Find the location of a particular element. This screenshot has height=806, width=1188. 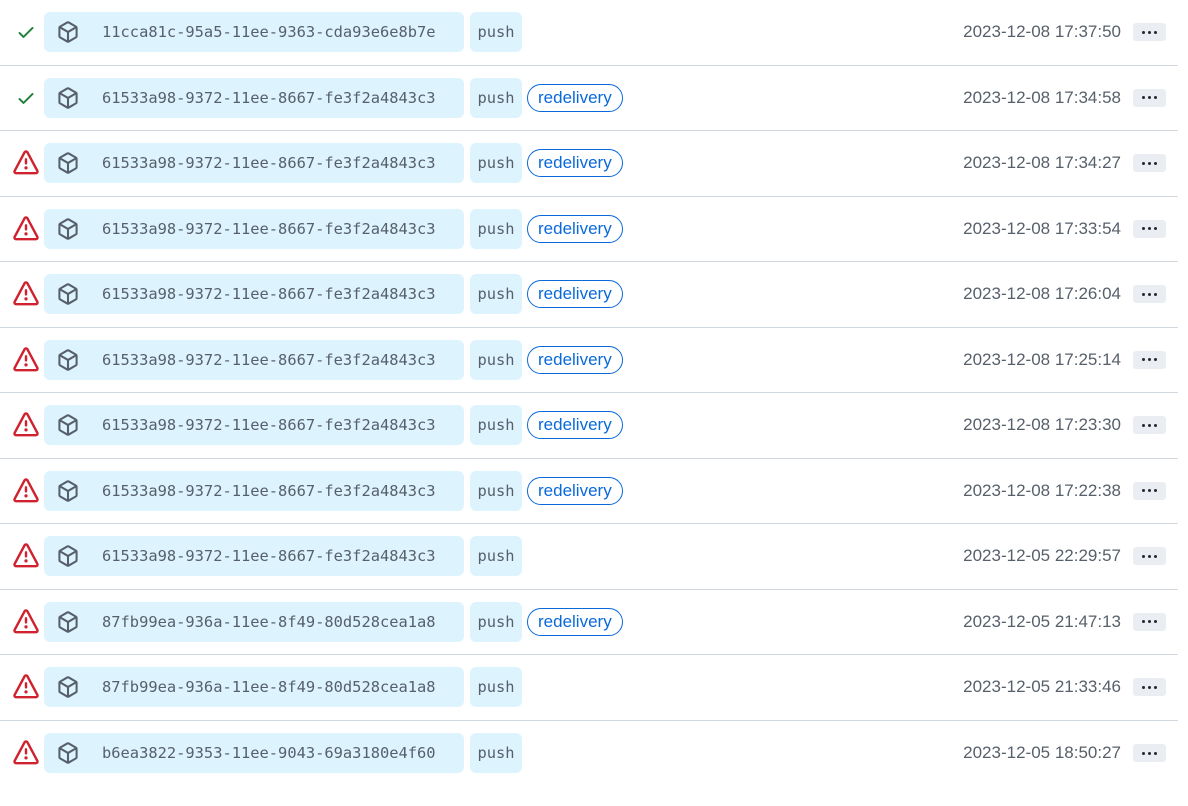

delivery-timestamp: 2023-12-08 17:34:27 is located at coordinates (1042, 163).